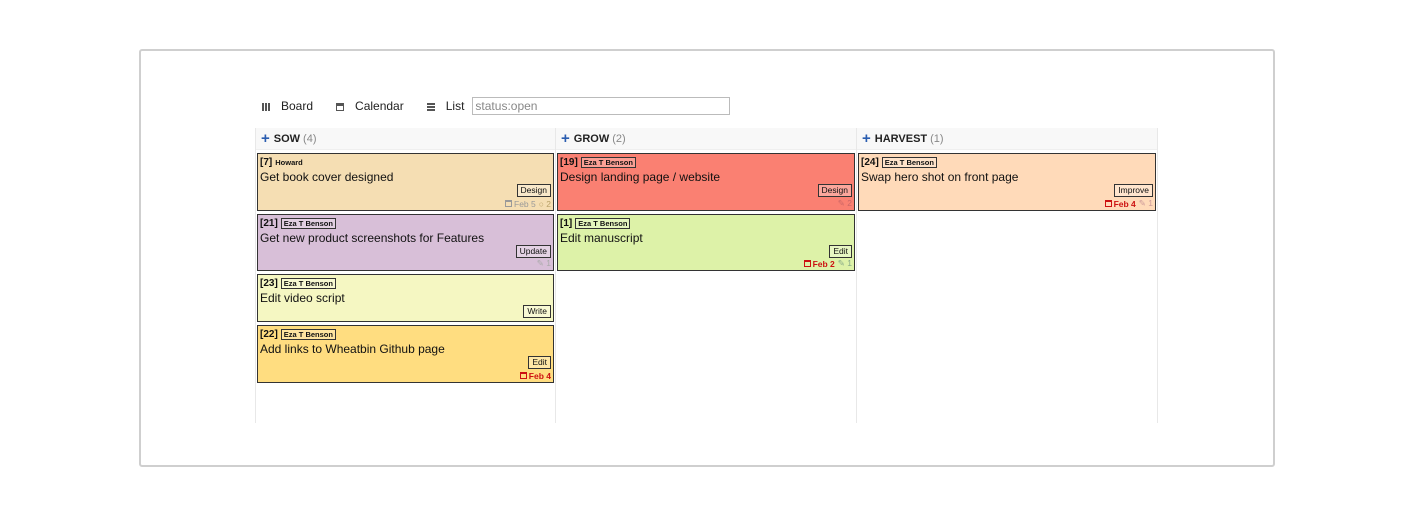  I want to click on filter-input, so click(601, 106).